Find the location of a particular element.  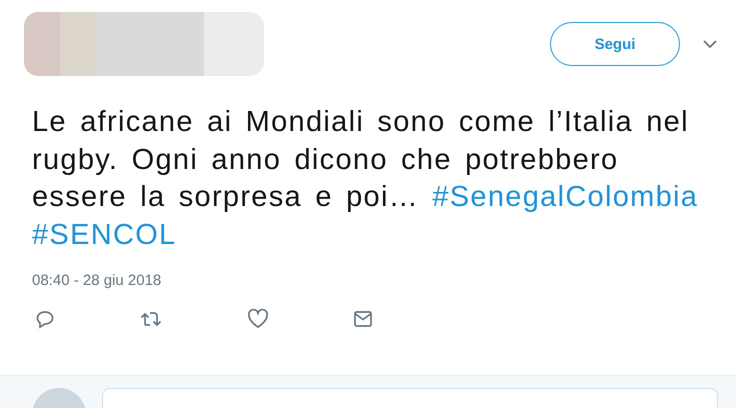

retweet-icon is located at coordinates (151, 319).